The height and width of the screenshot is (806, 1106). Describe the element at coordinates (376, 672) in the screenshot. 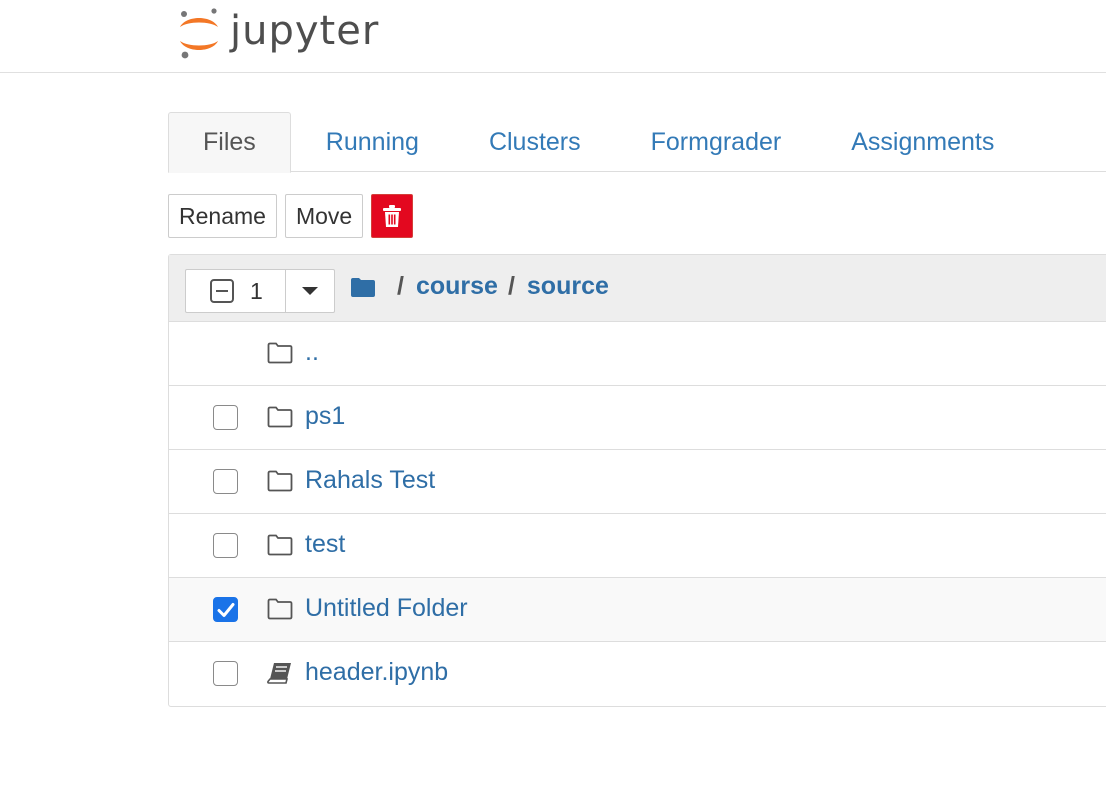

I see `item-link: header.ipynb` at that location.